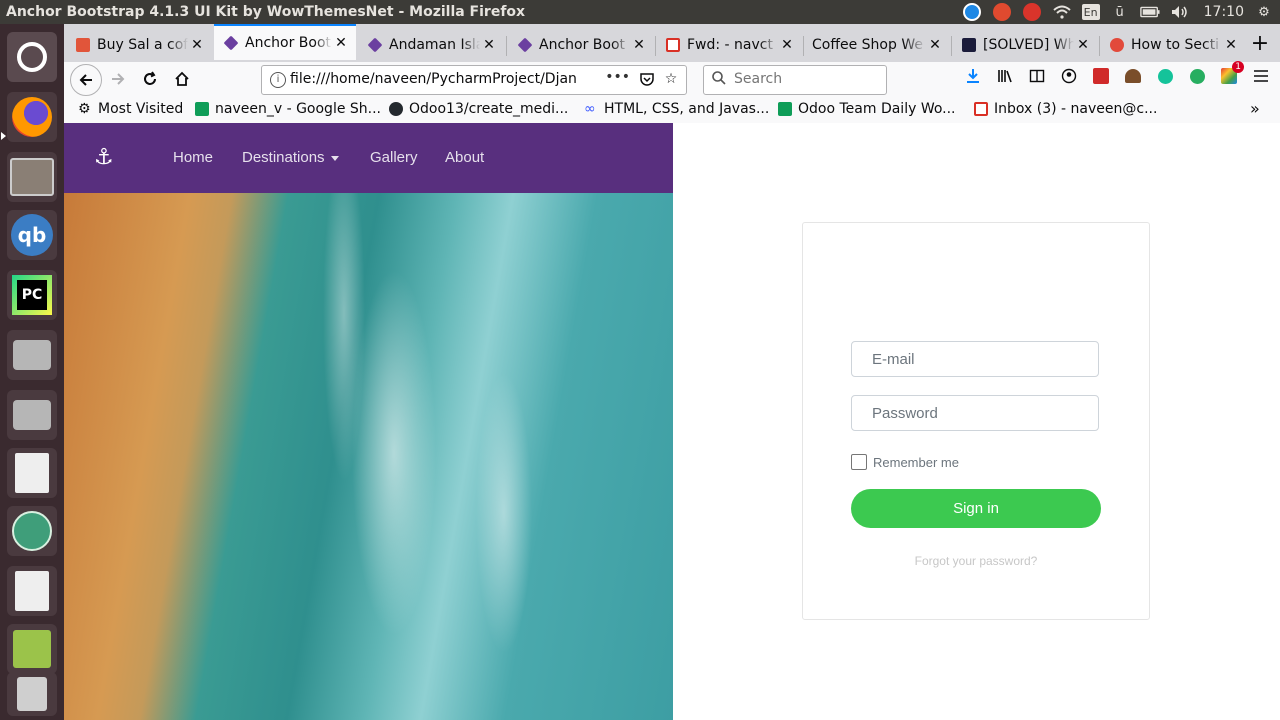 The height and width of the screenshot is (720, 1280). I want to click on reload-button, so click(150, 79).